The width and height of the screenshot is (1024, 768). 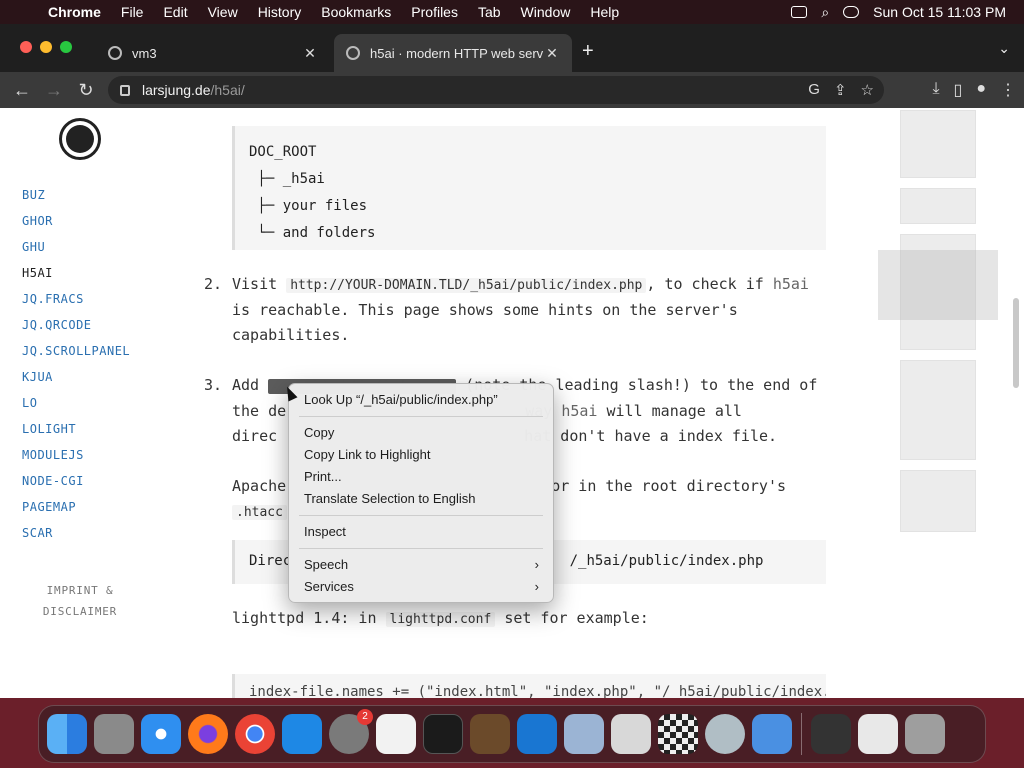 I want to click on step-text: , to check if, so click(x=705, y=284).